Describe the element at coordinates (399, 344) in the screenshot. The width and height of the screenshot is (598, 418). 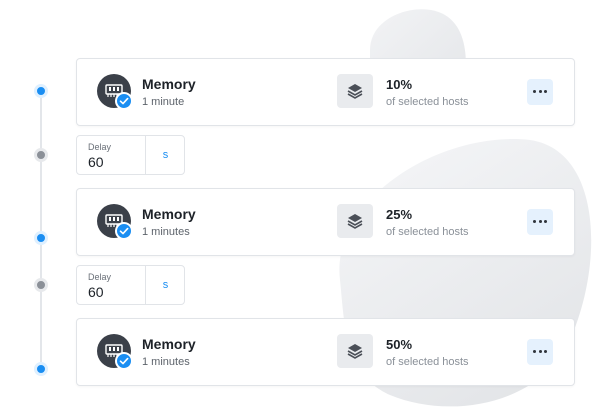
I see `host-percentage: 50%` at that location.